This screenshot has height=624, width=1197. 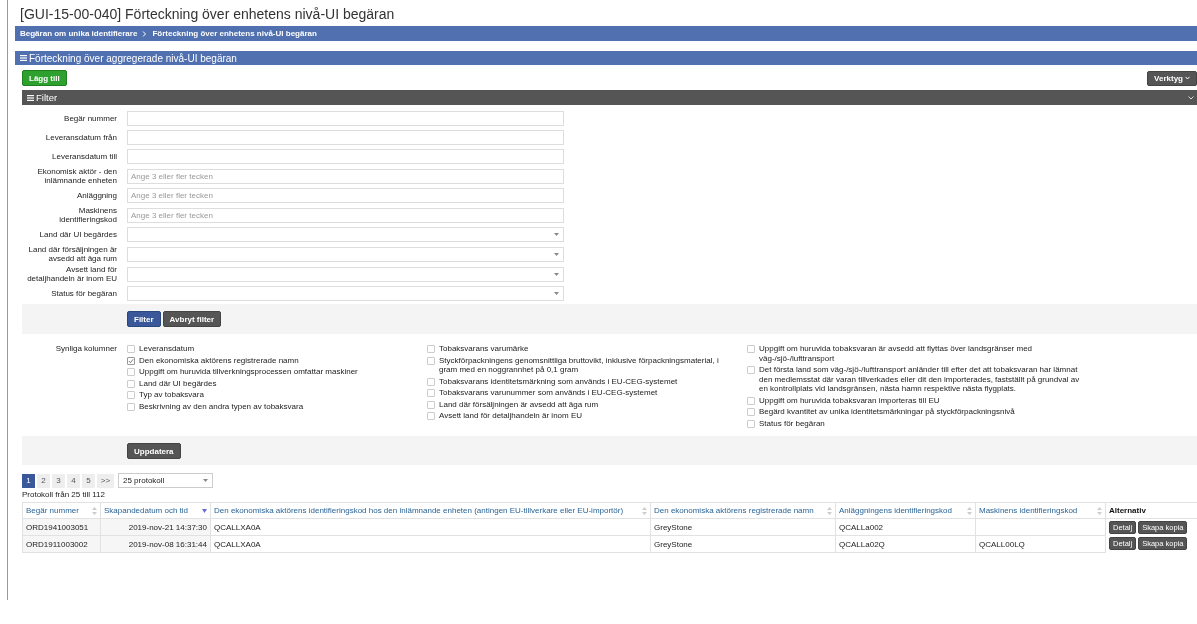 I want to click on update-button: Uppdatera, so click(x=154, y=451).